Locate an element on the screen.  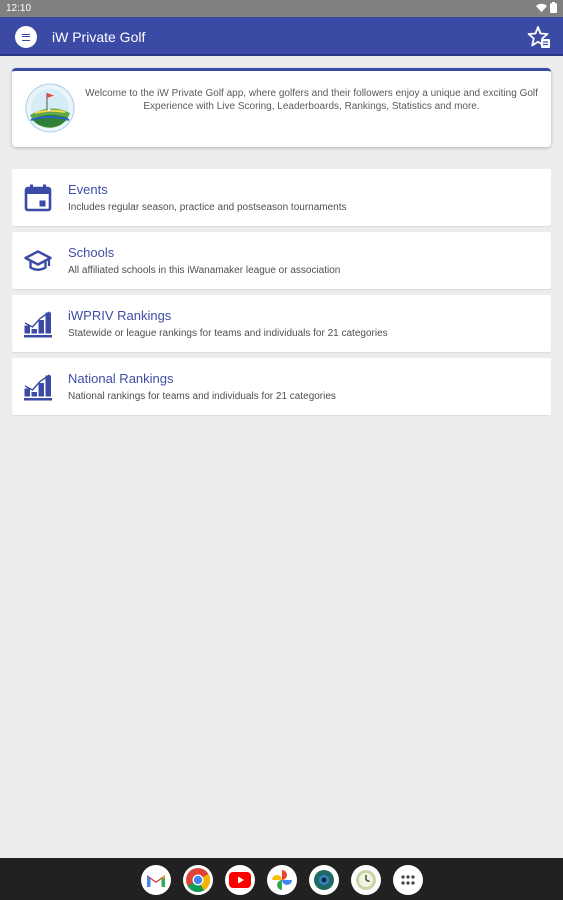
youtube-icon is located at coordinates (239, 880).